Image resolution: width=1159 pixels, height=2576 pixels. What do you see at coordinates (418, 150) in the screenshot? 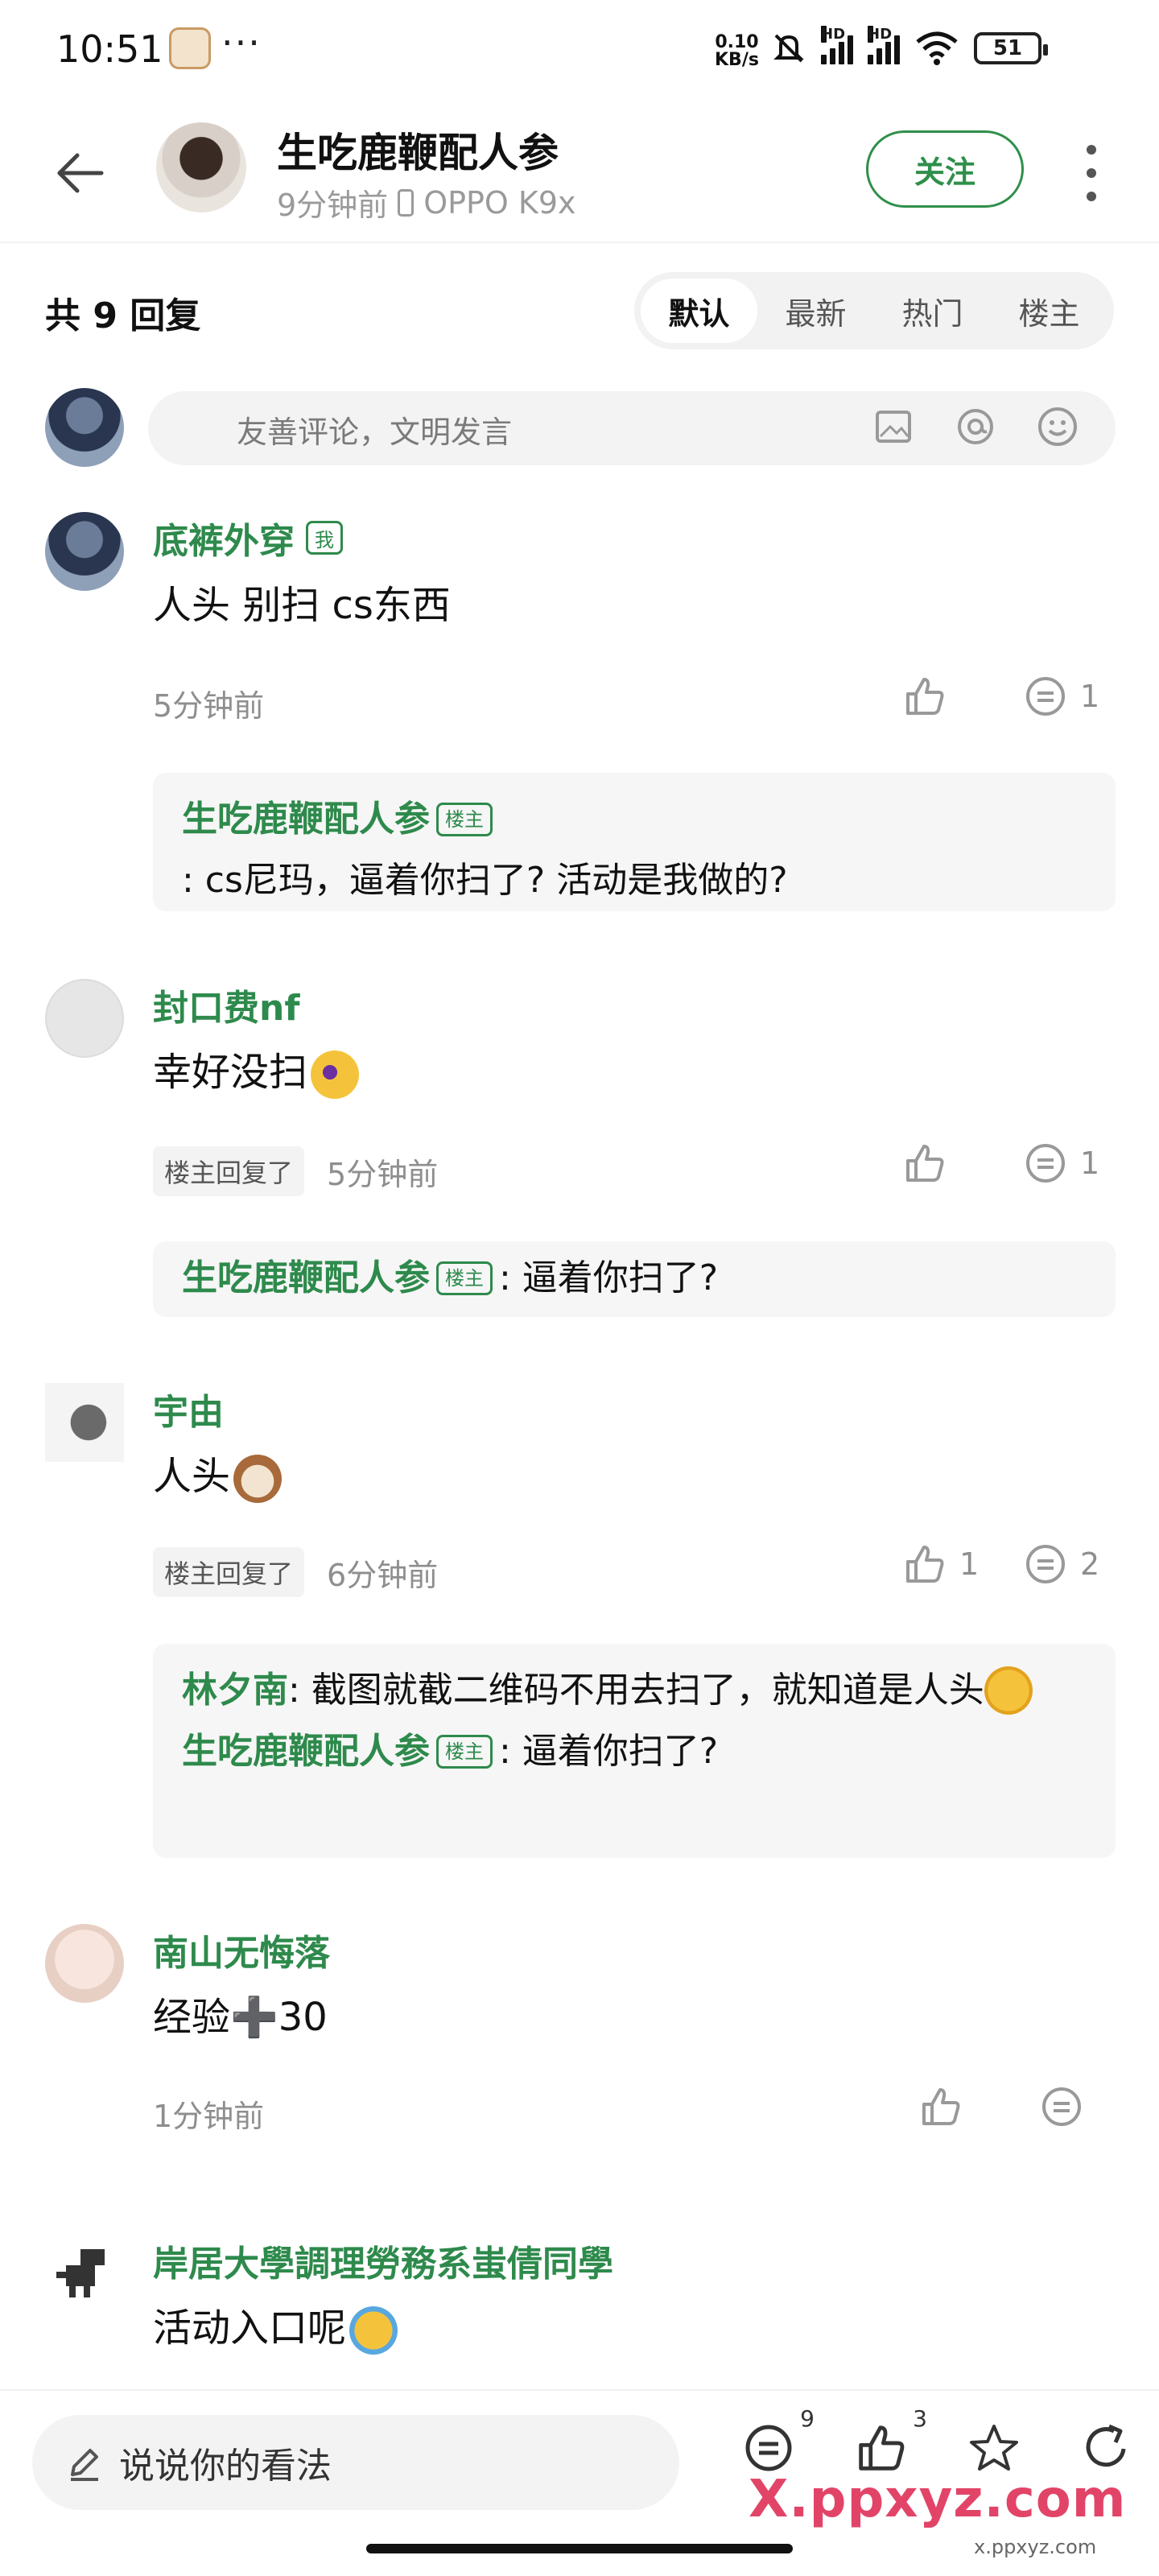
I see `author-name: 生吃鹿鞭配人参` at bounding box center [418, 150].